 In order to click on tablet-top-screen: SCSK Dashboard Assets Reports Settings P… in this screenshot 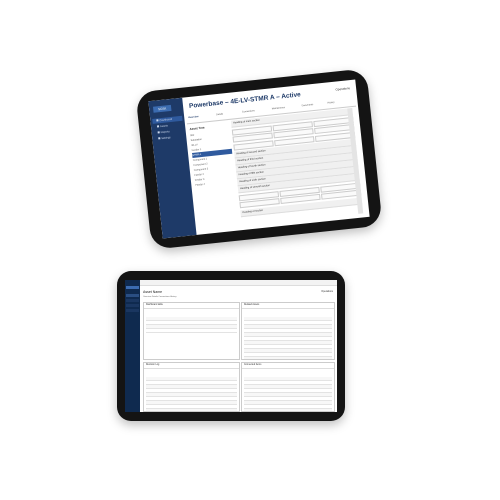, I will do `click(259, 159)`.